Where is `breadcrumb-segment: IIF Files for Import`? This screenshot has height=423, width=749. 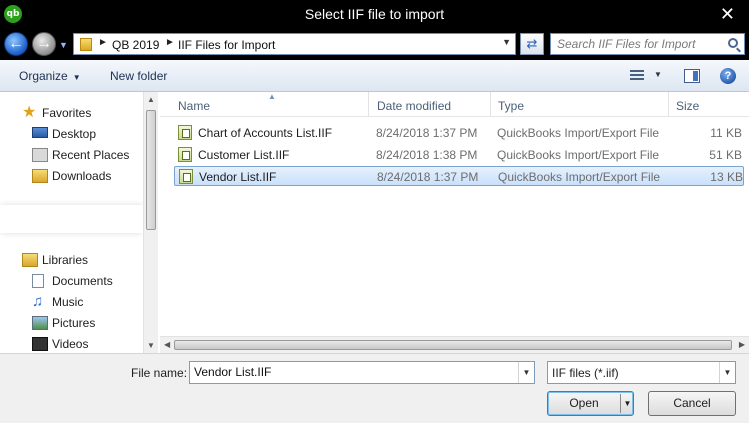
breadcrumb-segment: IIF Files for Import is located at coordinates (226, 45).